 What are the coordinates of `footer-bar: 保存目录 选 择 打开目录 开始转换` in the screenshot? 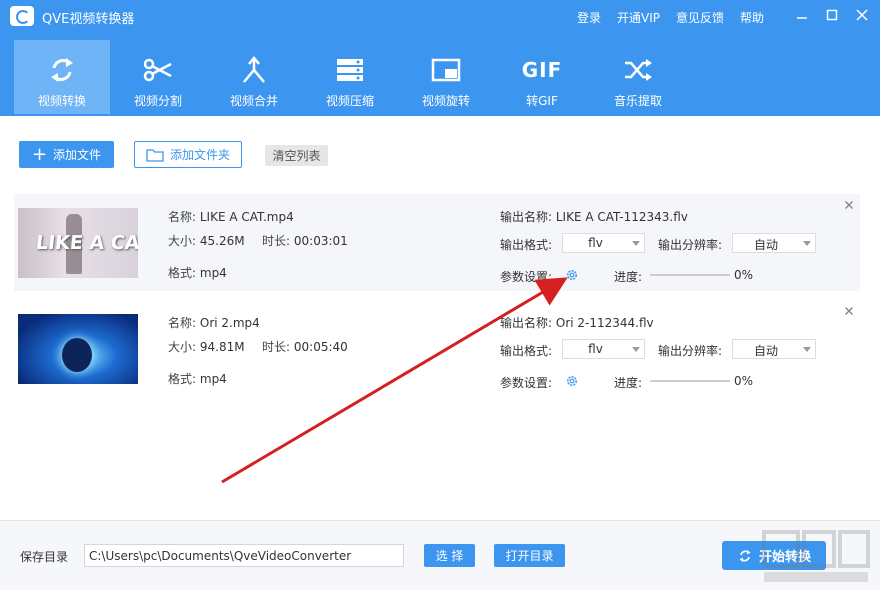 It's located at (440, 555).